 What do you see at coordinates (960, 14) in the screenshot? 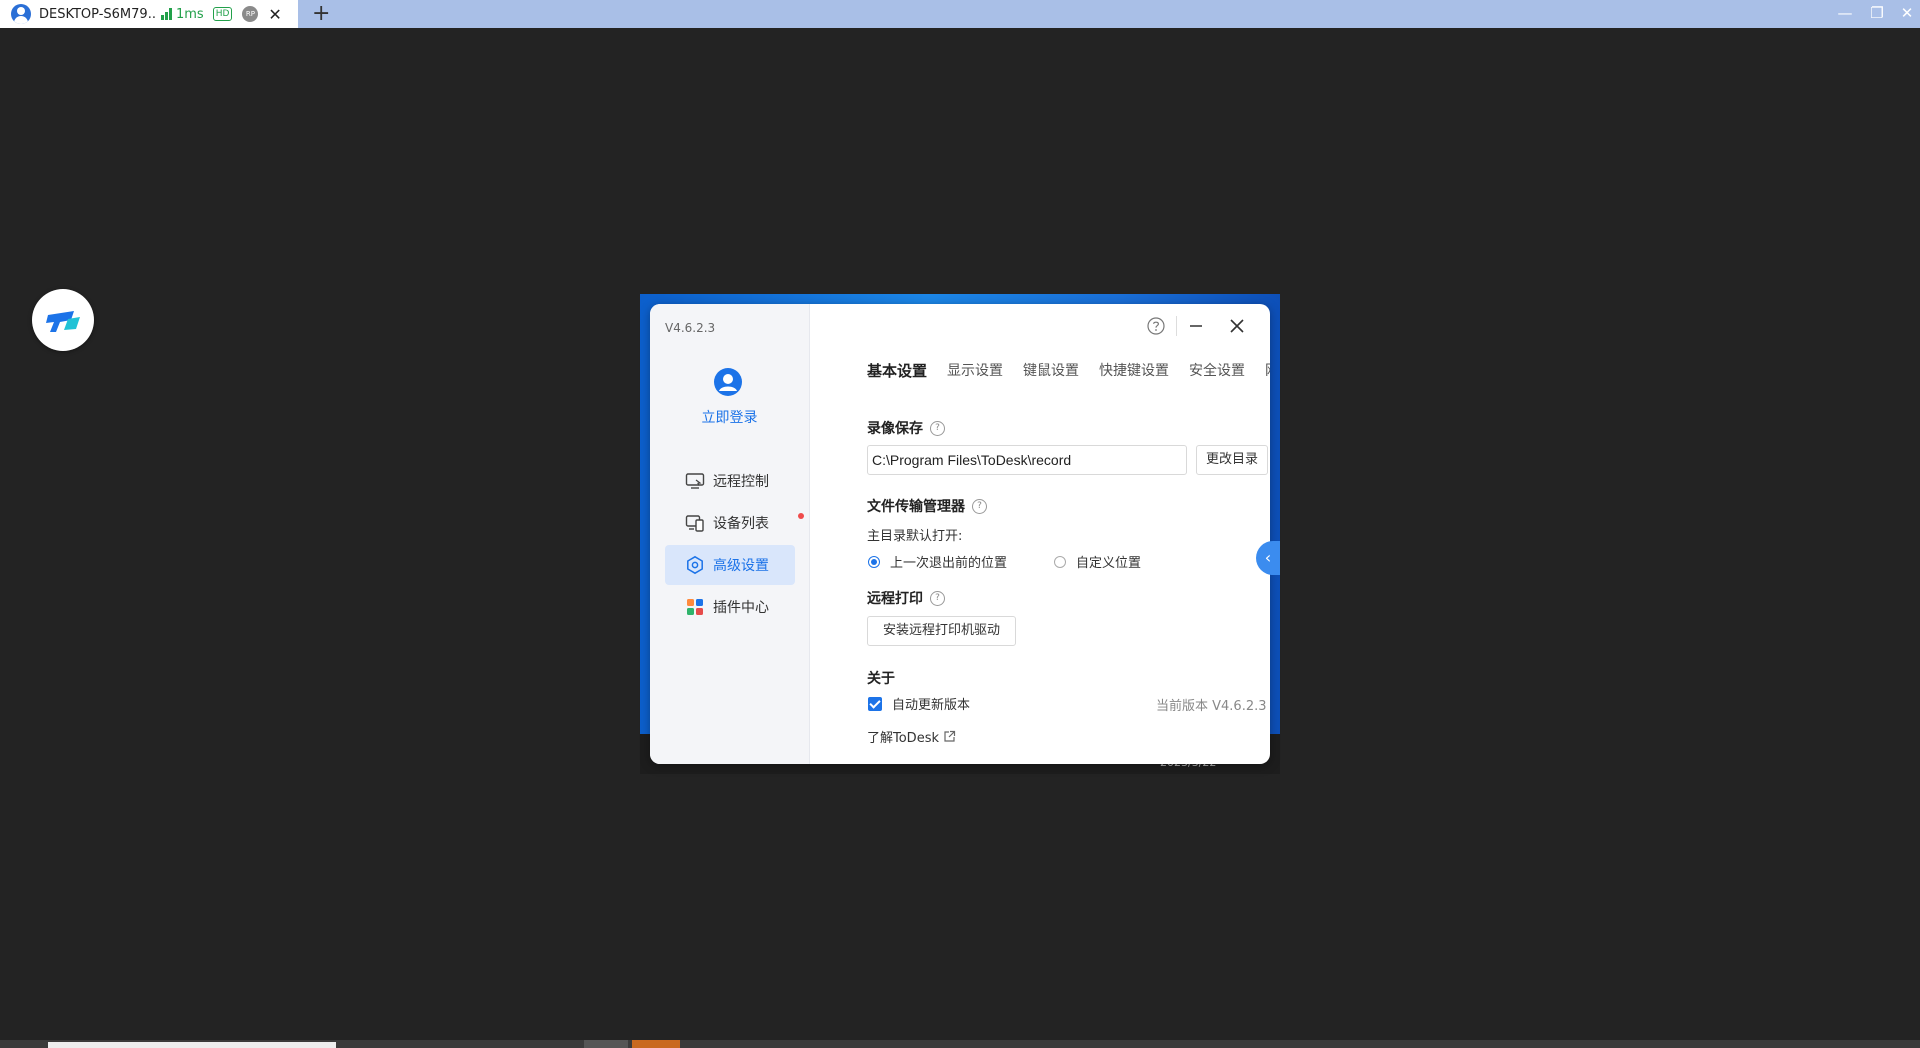
I see `client-tab-bar: DESKTOP-S6M79... 1ms HD RP ✕ + — ❐ ✕` at bounding box center [960, 14].